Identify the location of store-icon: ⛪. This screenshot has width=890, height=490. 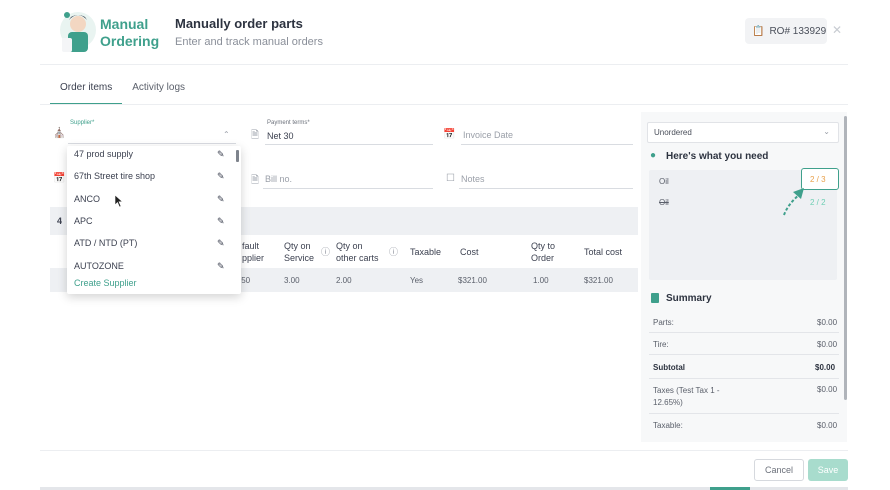
(59, 133).